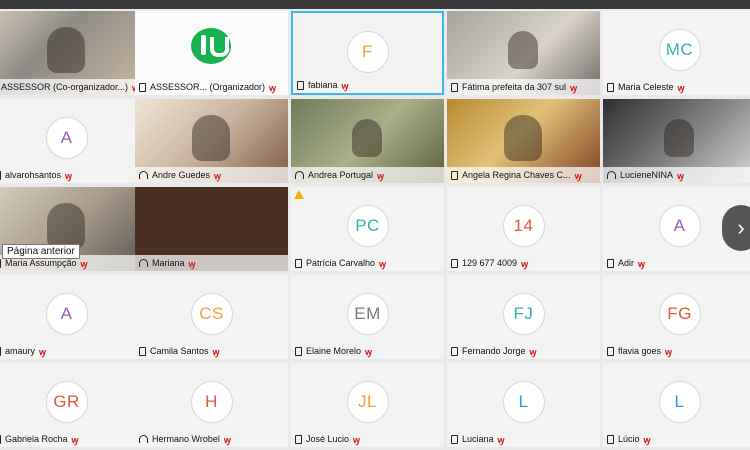  Describe the element at coordinates (41, 251) in the screenshot. I see `tooltip-previous-page: Página anterior` at that location.